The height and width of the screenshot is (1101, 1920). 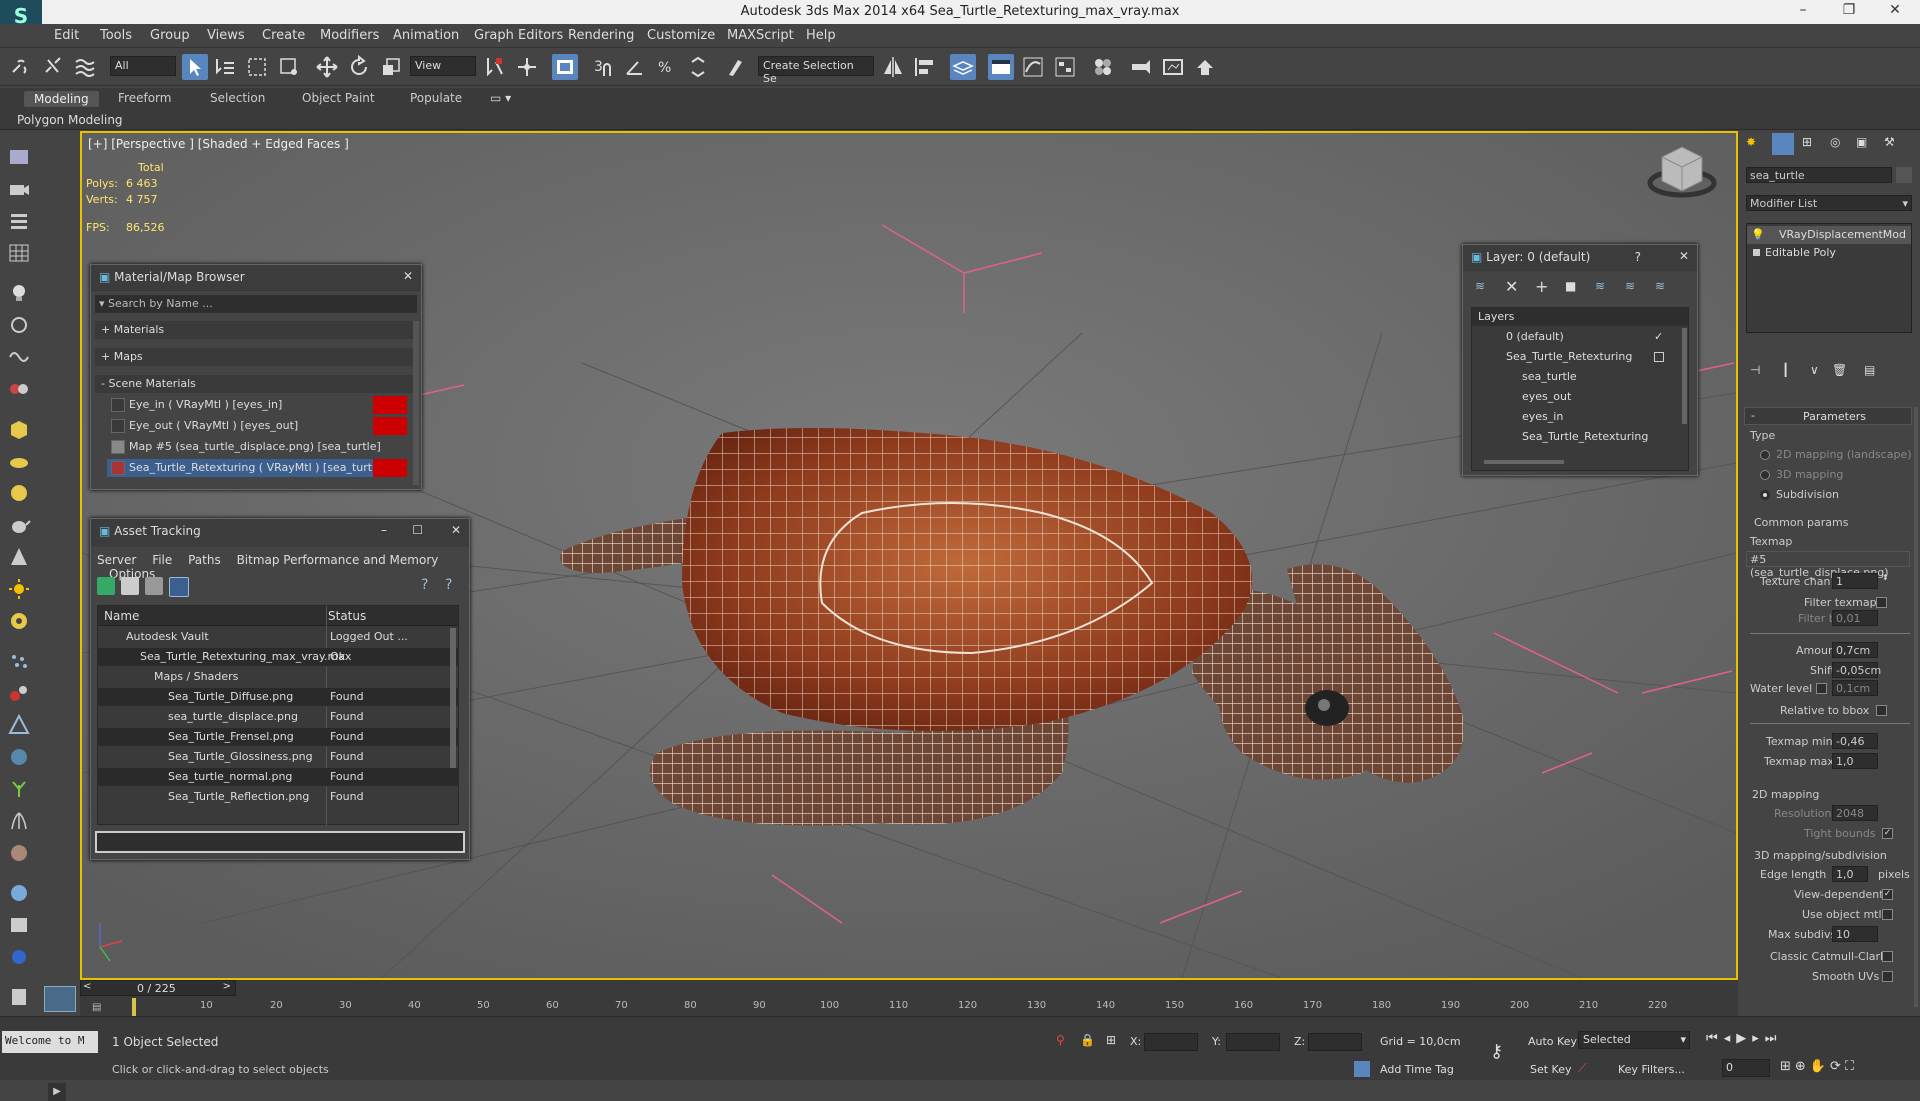 What do you see at coordinates (1744, 1038) in the screenshot?
I see `play-icon: ▶` at bounding box center [1744, 1038].